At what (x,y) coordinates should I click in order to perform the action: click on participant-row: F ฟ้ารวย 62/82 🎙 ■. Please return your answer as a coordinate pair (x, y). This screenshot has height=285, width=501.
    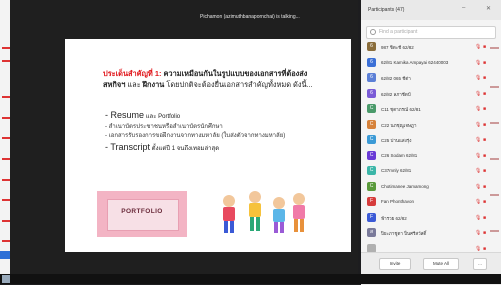
    Looking at the image, I should click on (431, 218).